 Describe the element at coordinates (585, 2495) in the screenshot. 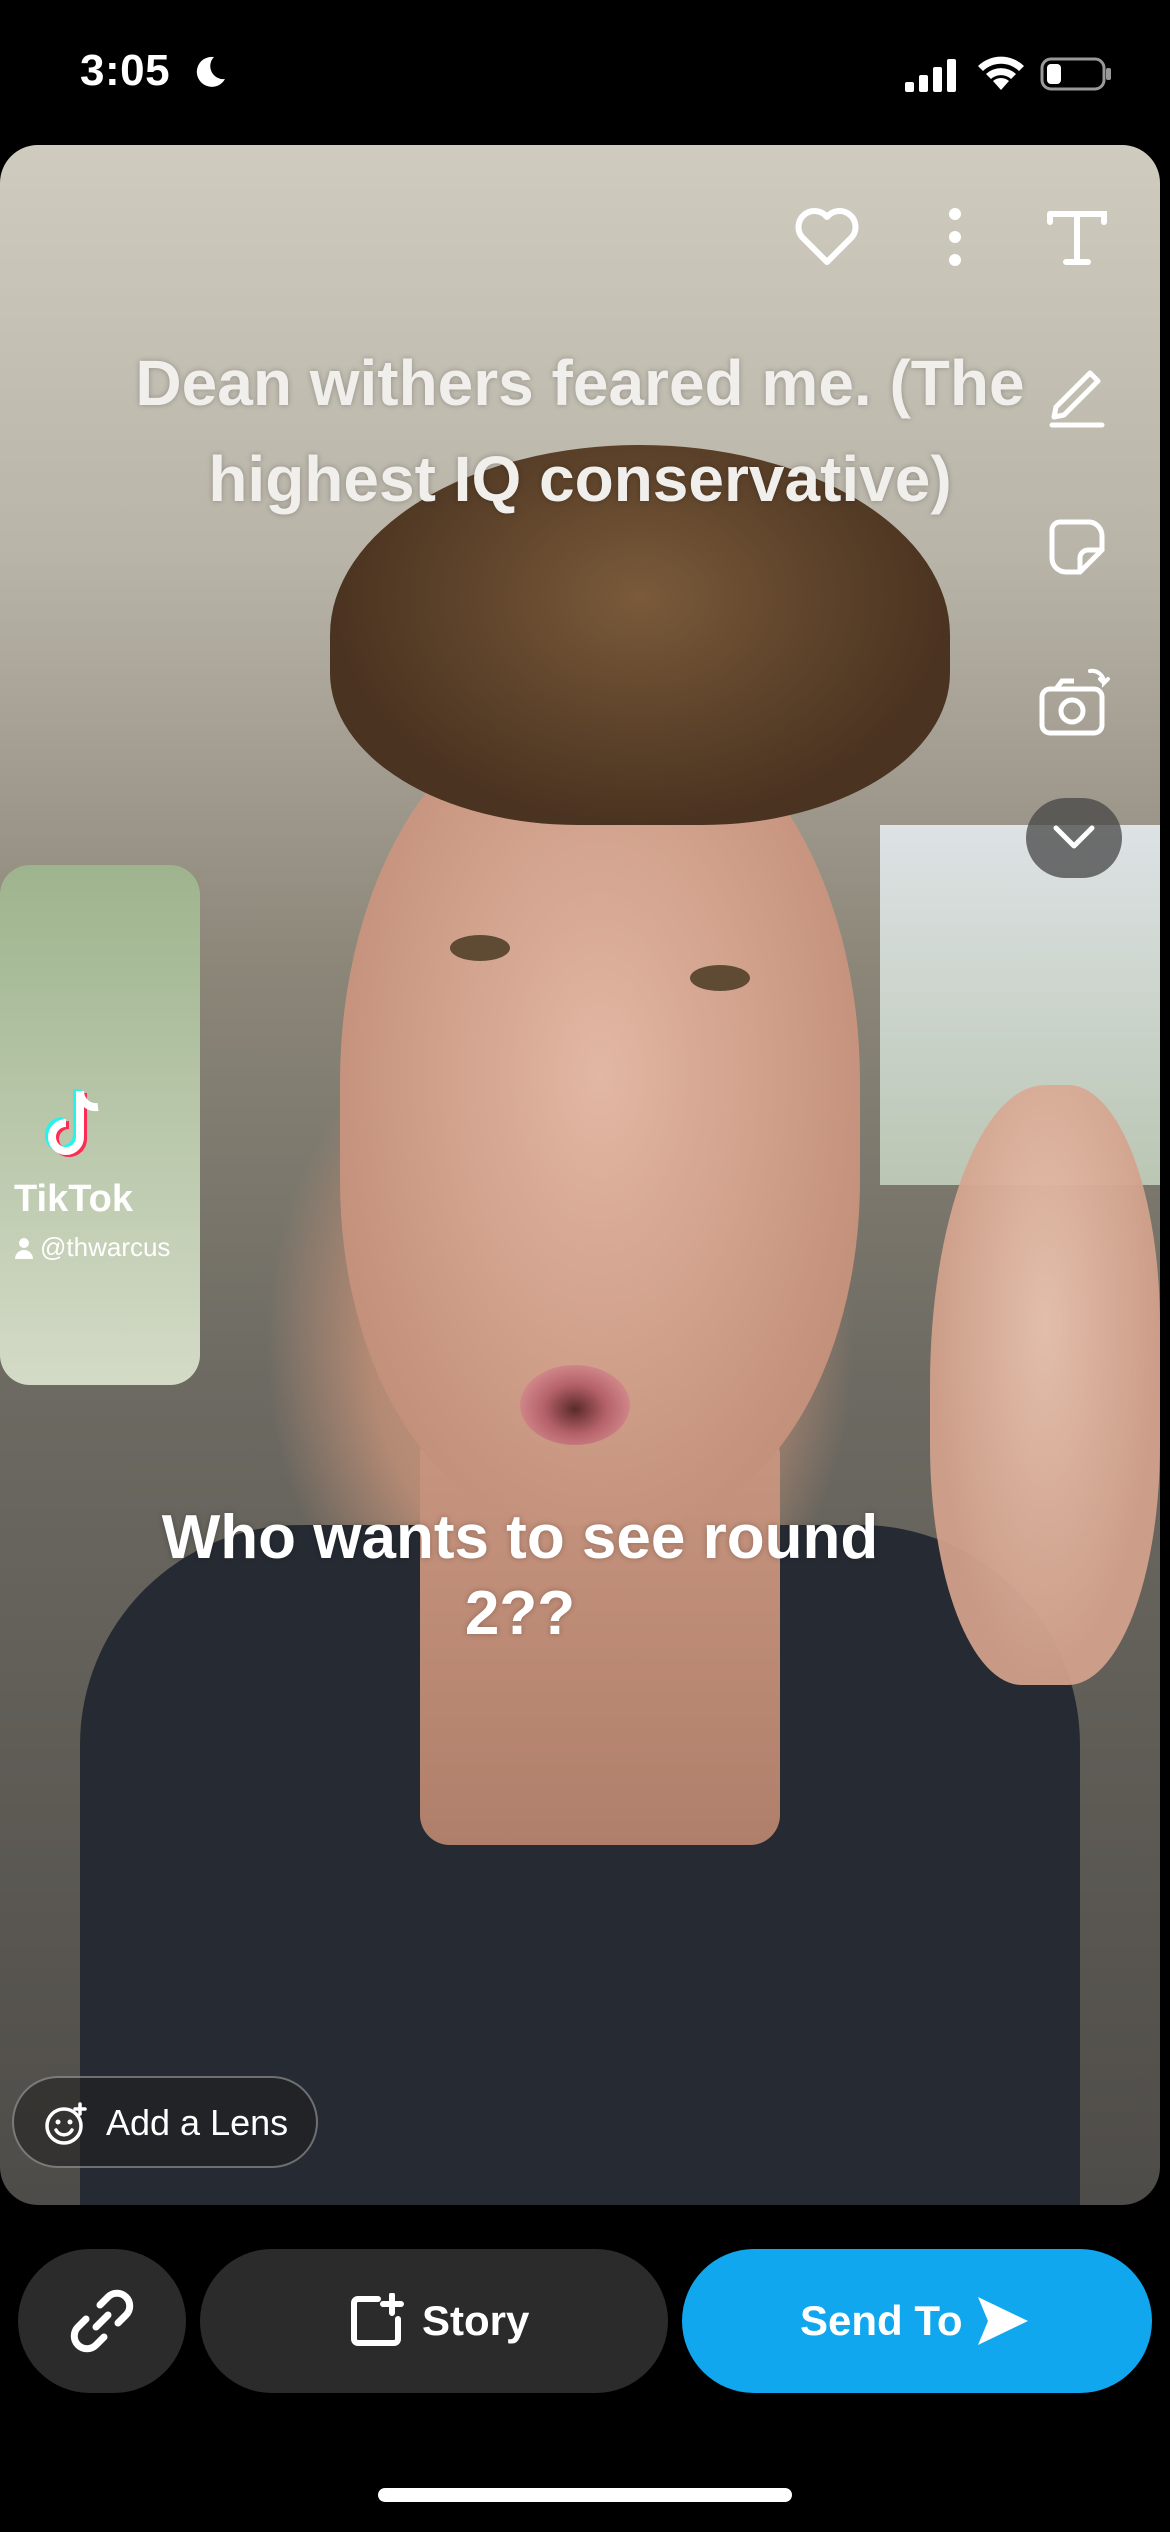

I see `home-indicator` at that location.